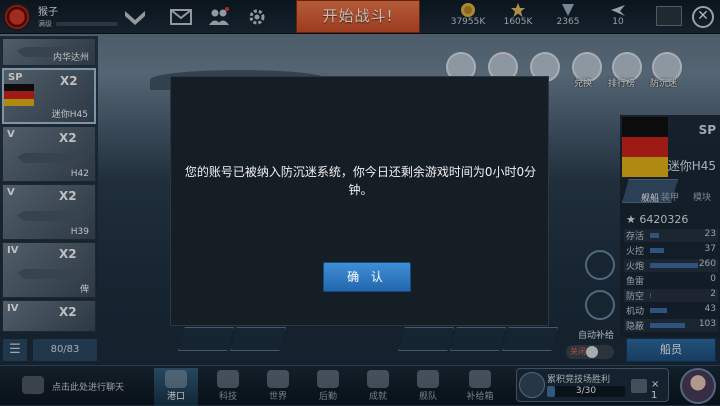  What do you see at coordinates (367, 277) in the screenshot?
I see `confirm-button: 确 认` at bounding box center [367, 277].